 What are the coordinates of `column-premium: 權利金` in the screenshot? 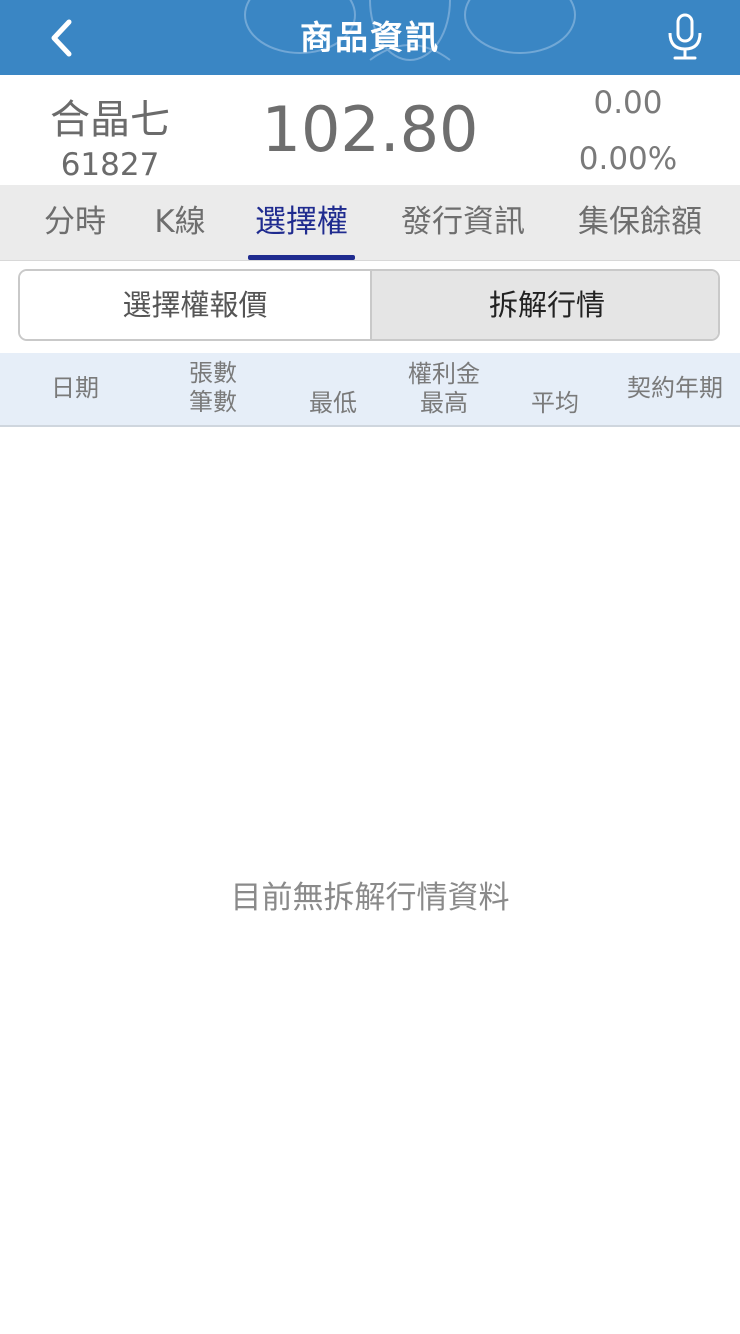 It's located at (444, 374).